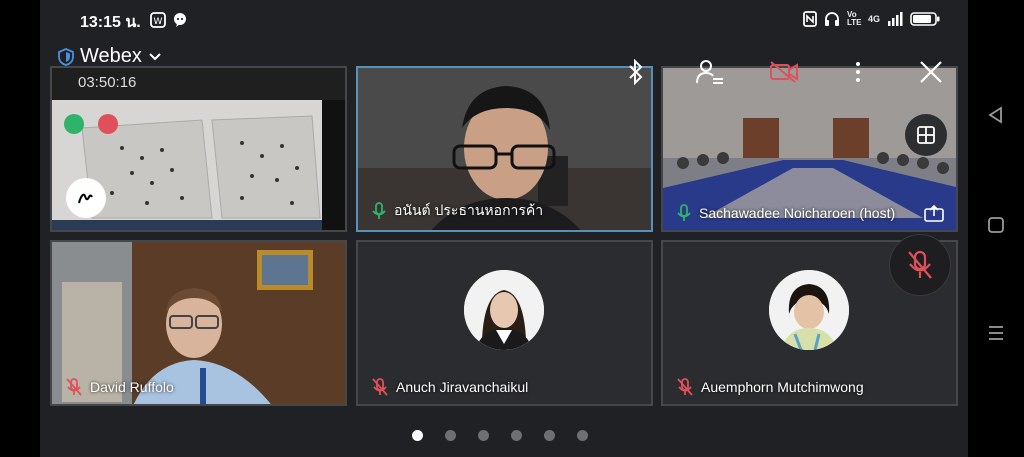 The width and height of the screenshot is (1024, 457). I want to click on layout-toggle-button, so click(926, 135).